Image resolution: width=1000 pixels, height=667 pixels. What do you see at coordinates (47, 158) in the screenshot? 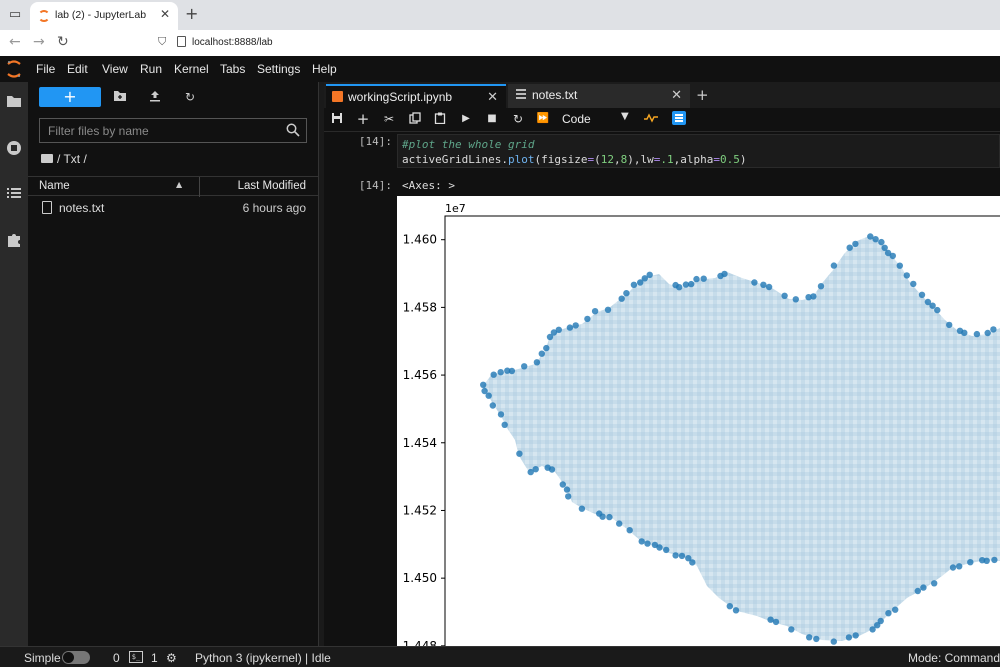
I see `home-folder-icon` at bounding box center [47, 158].